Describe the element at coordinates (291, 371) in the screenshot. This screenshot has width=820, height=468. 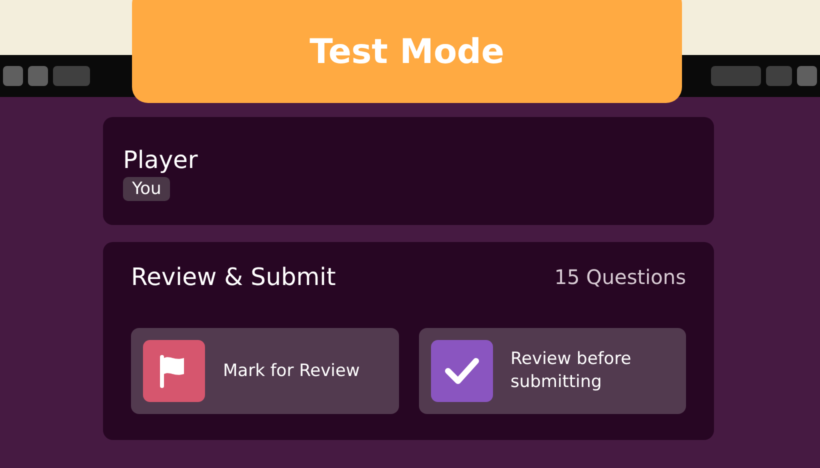
I see `feature-label: Mark for Review` at that location.